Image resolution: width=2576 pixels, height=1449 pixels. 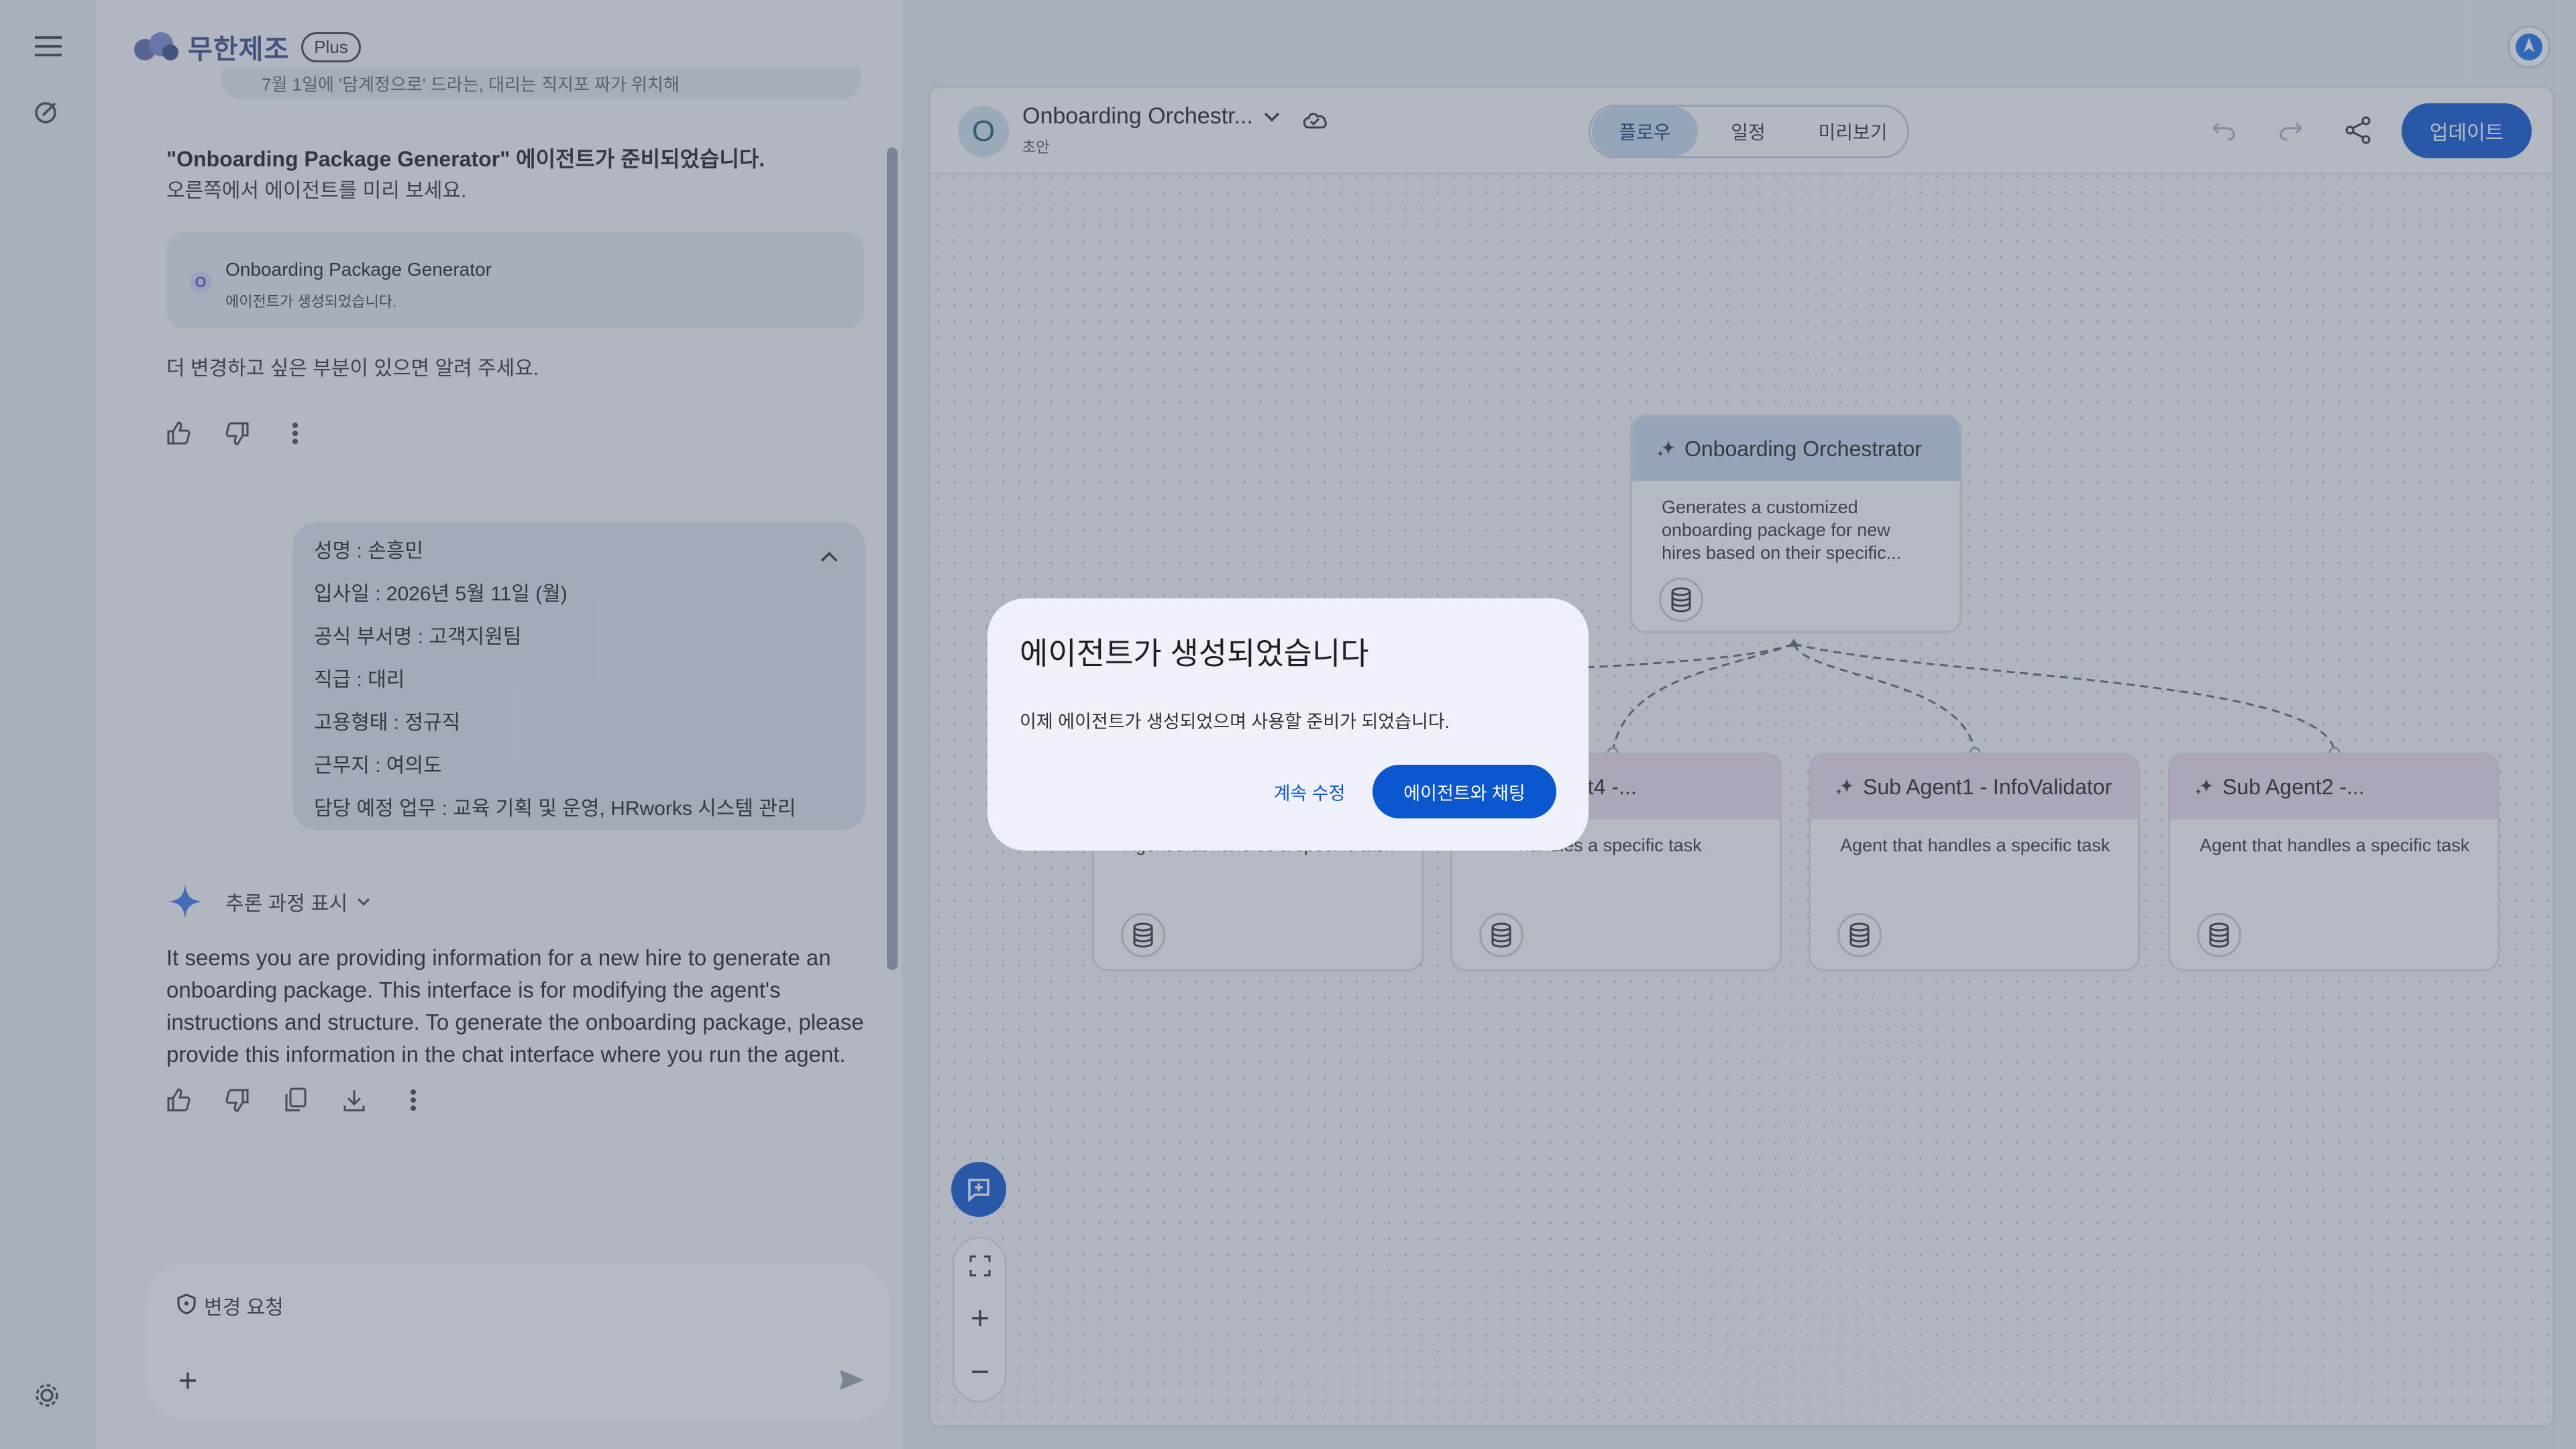 I want to click on dialog-body: 이제 에이전트가 생성되었으며 사용할 준비가 되었습니다., so click(x=1235, y=722).